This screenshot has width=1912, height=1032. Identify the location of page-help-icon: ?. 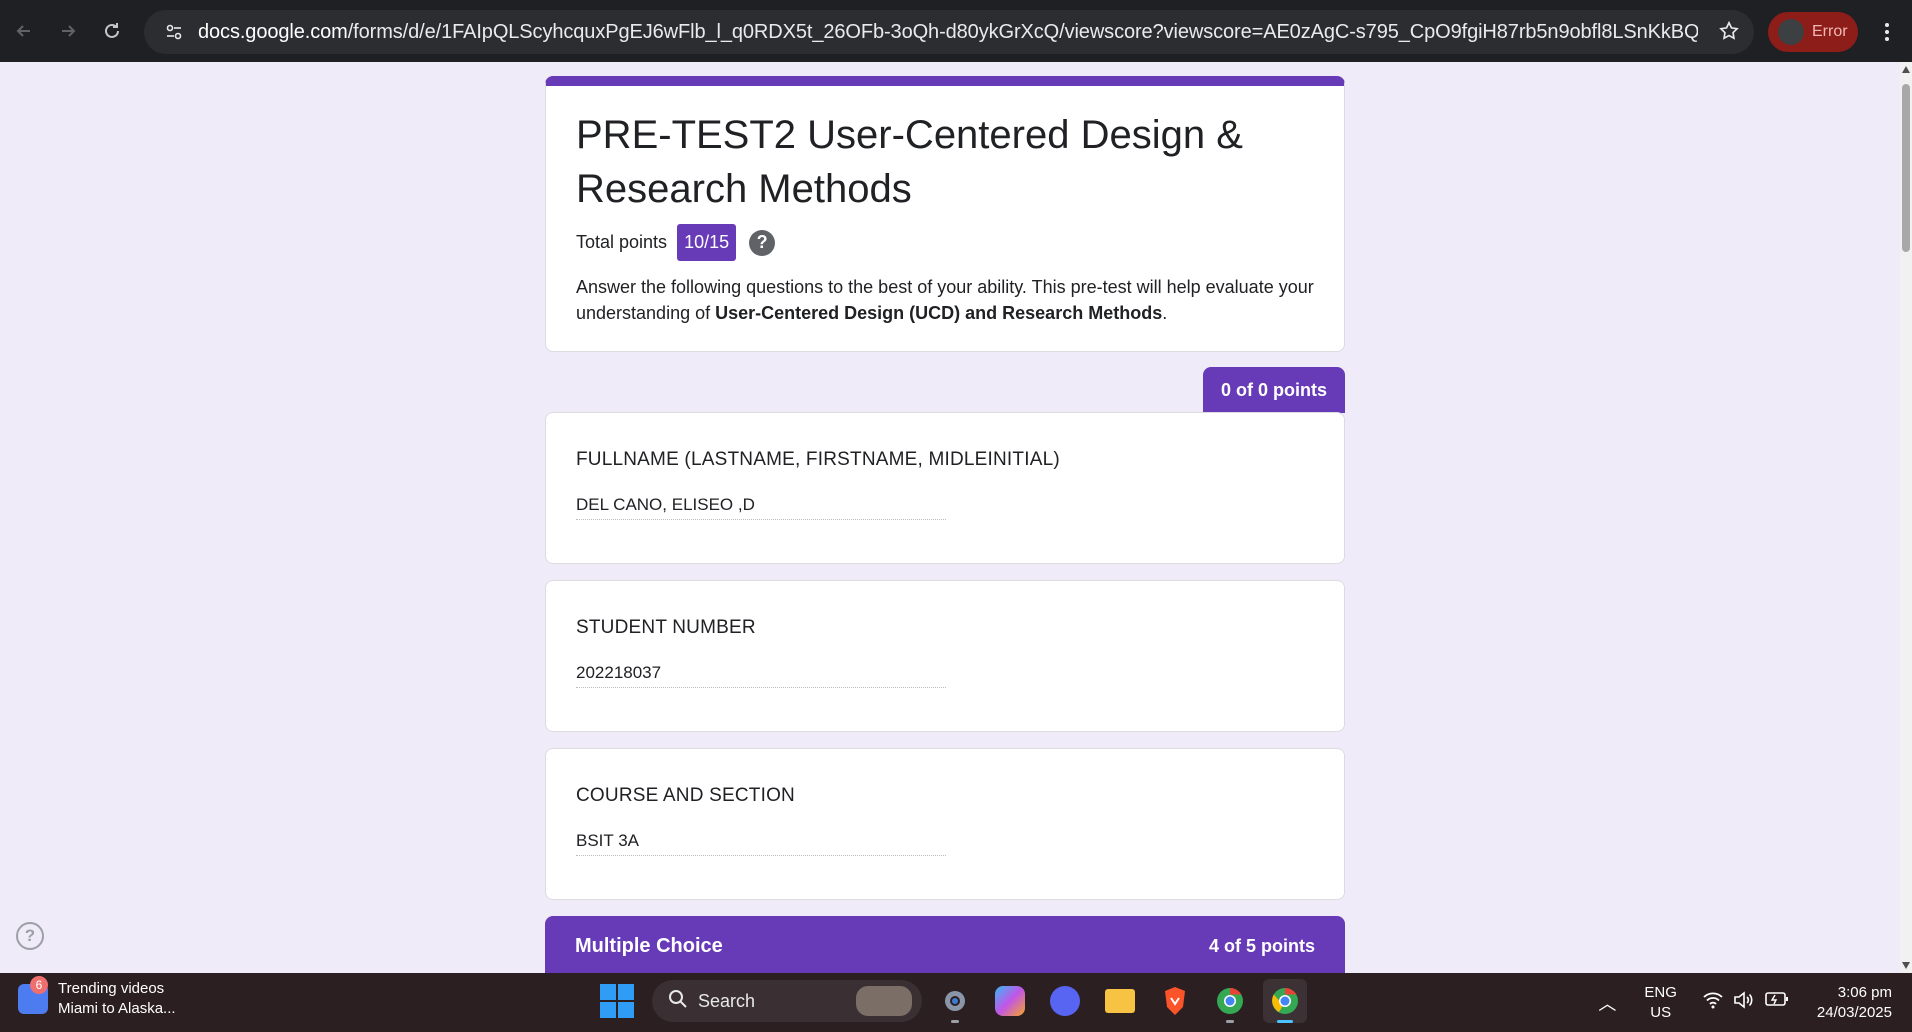
(30, 936).